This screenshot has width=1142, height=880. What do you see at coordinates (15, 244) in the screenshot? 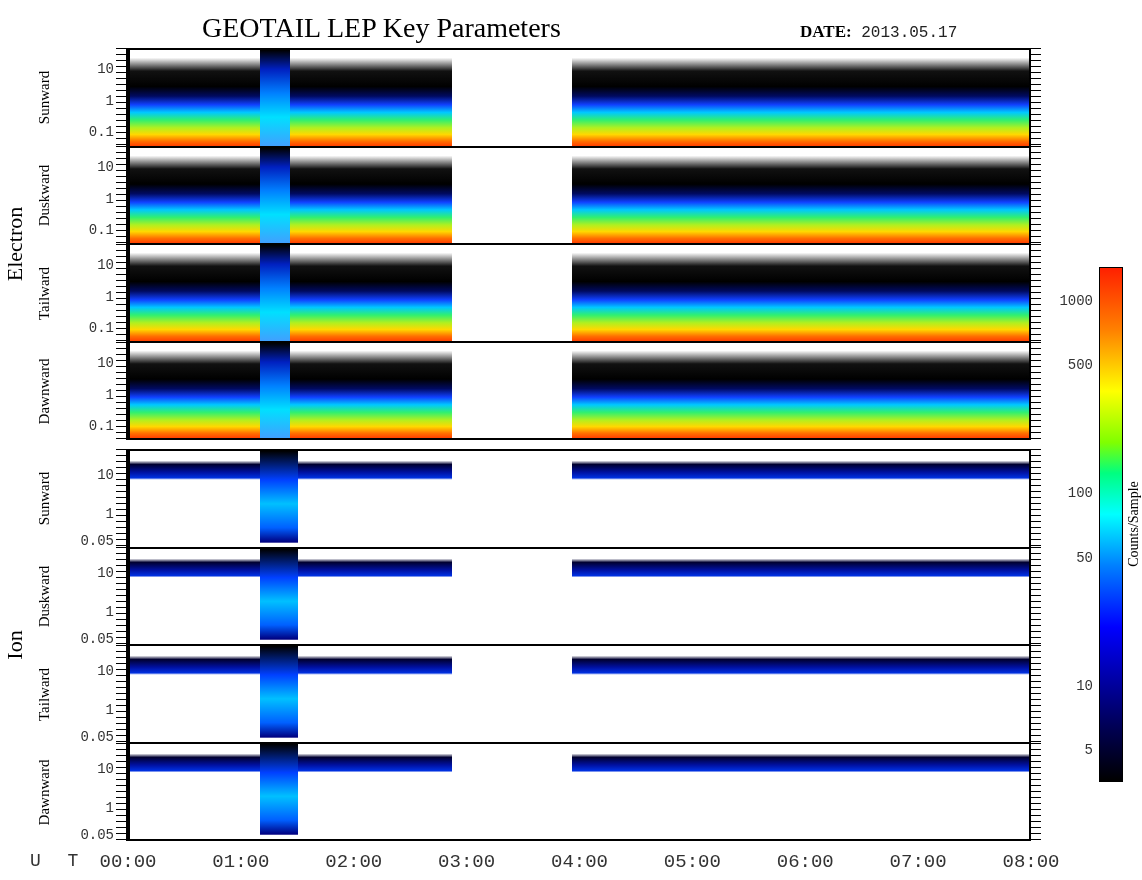
I see `group-label: Electron` at bounding box center [15, 244].